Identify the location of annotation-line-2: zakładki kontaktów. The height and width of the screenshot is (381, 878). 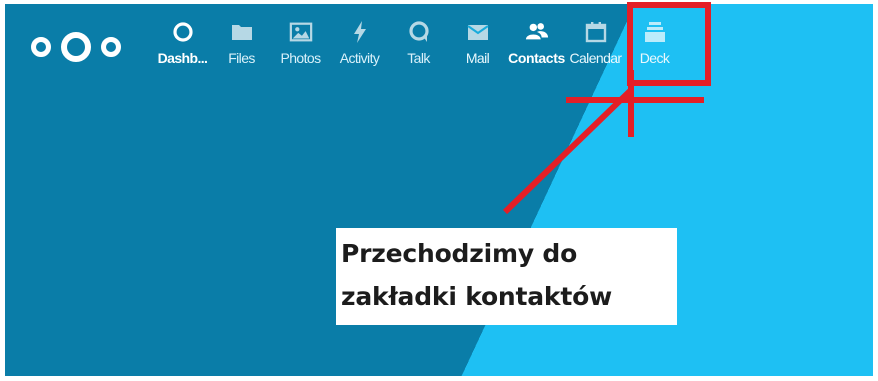
(476, 296).